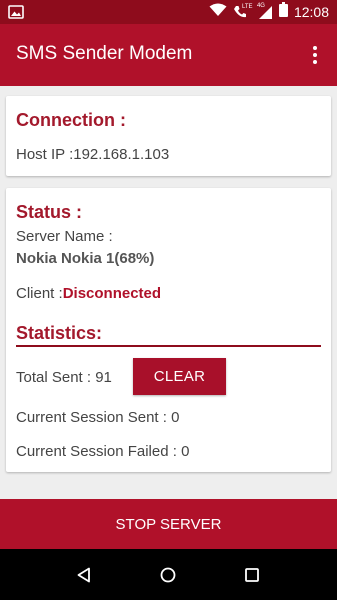 Image resolution: width=337 pixels, height=600 pixels. Describe the element at coordinates (168, 346) in the screenshot. I see `statistics-divider` at that location.